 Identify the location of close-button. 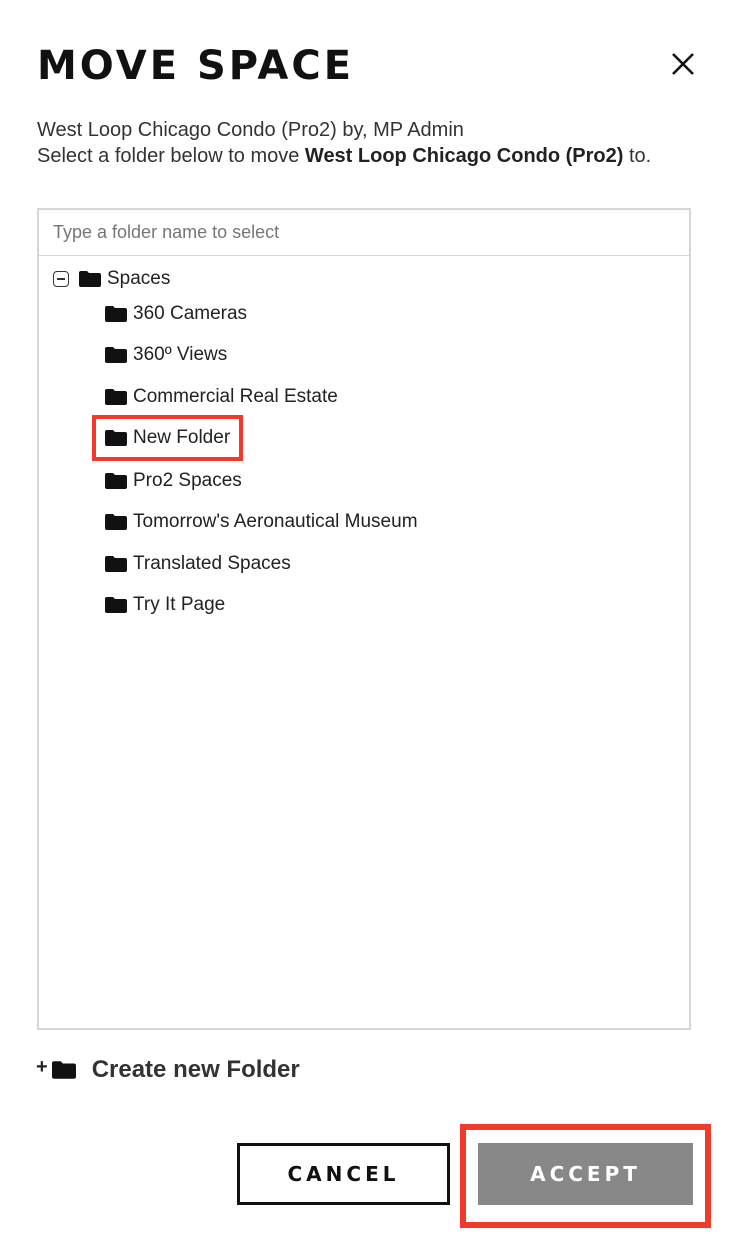
(683, 64).